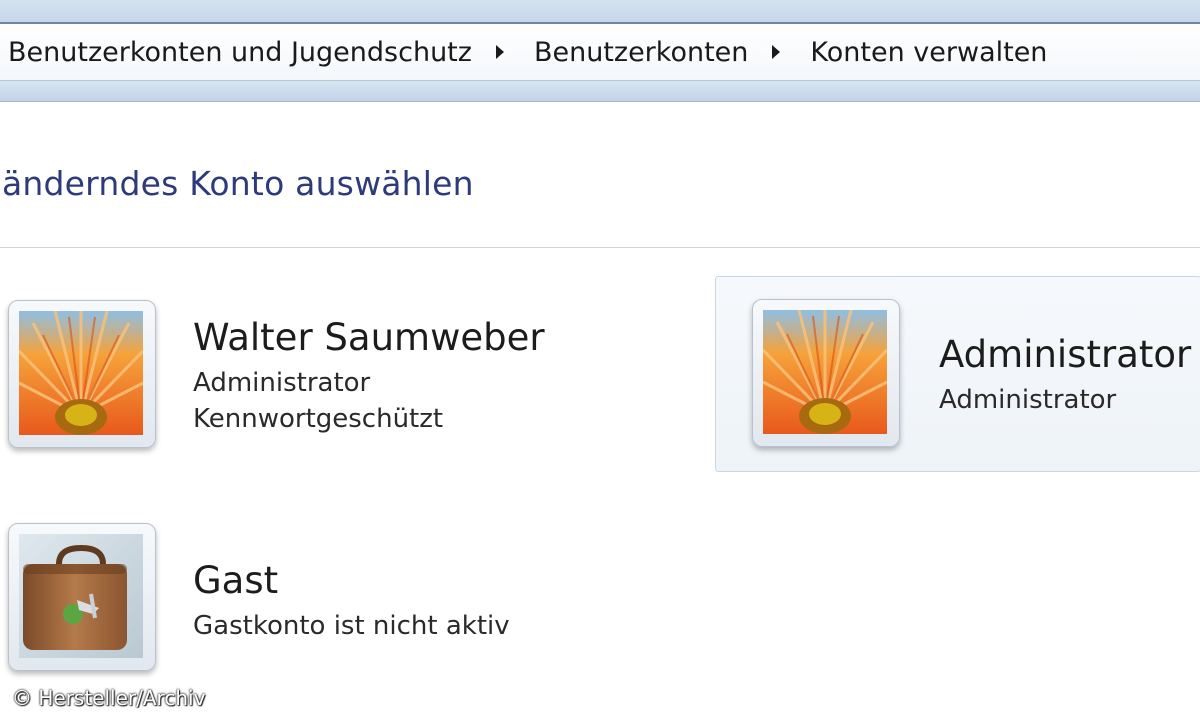 This screenshot has width=1200, height=720. Describe the element at coordinates (1065, 354) in the screenshot. I see `account-name: Administrator` at that location.